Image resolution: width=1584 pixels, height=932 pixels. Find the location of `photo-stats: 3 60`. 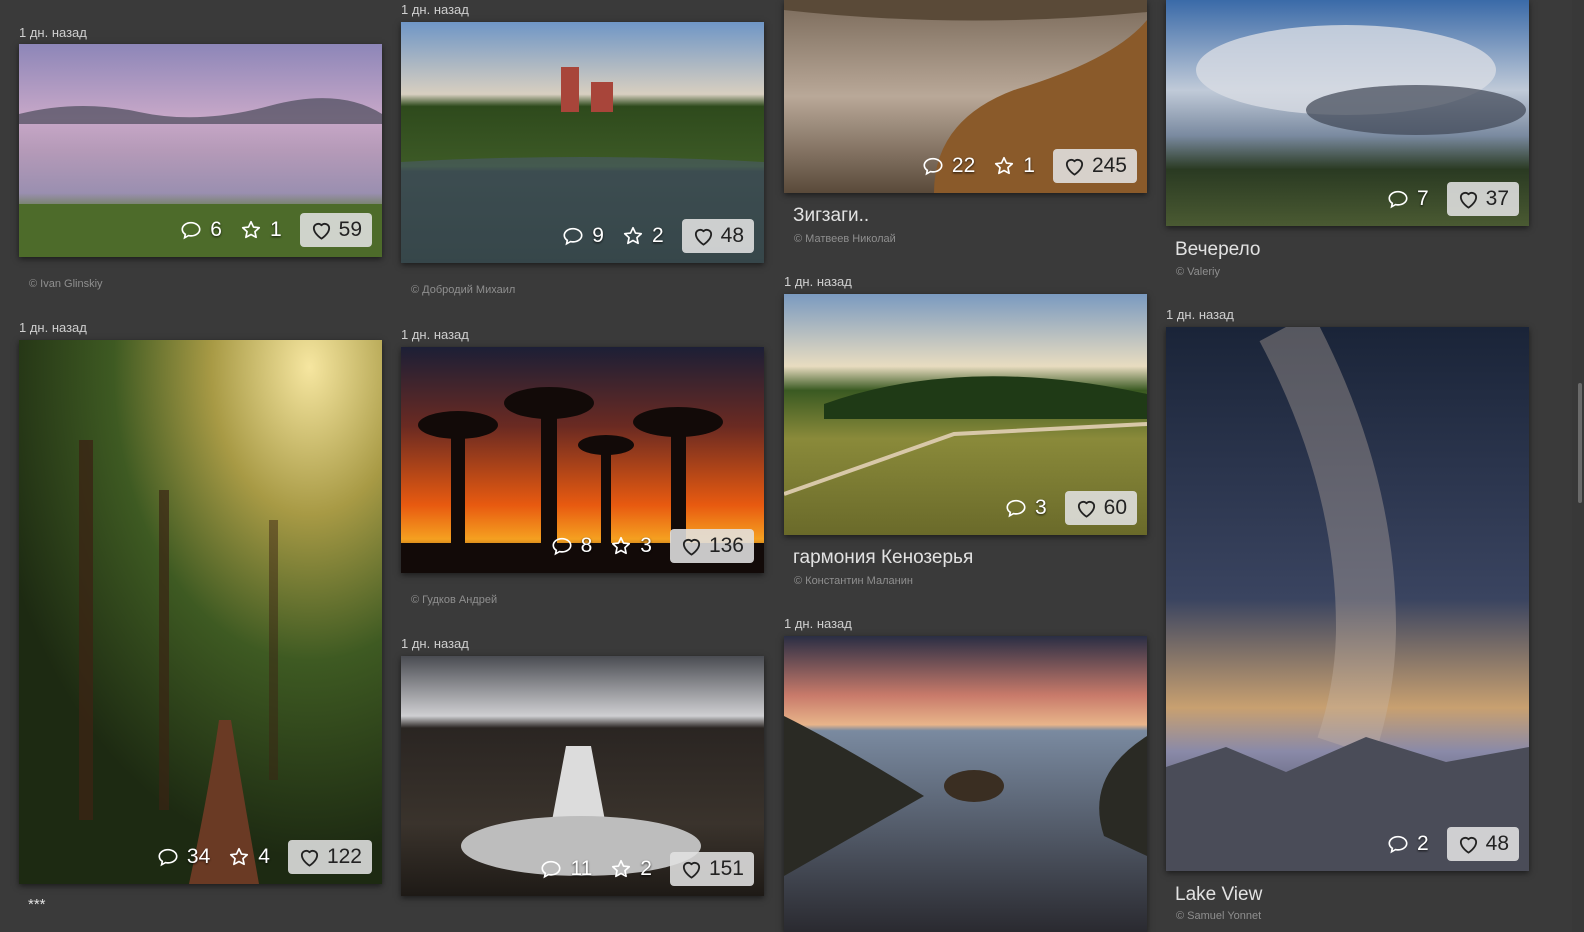

photo-stats: 3 60 is located at coordinates (1071, 508).